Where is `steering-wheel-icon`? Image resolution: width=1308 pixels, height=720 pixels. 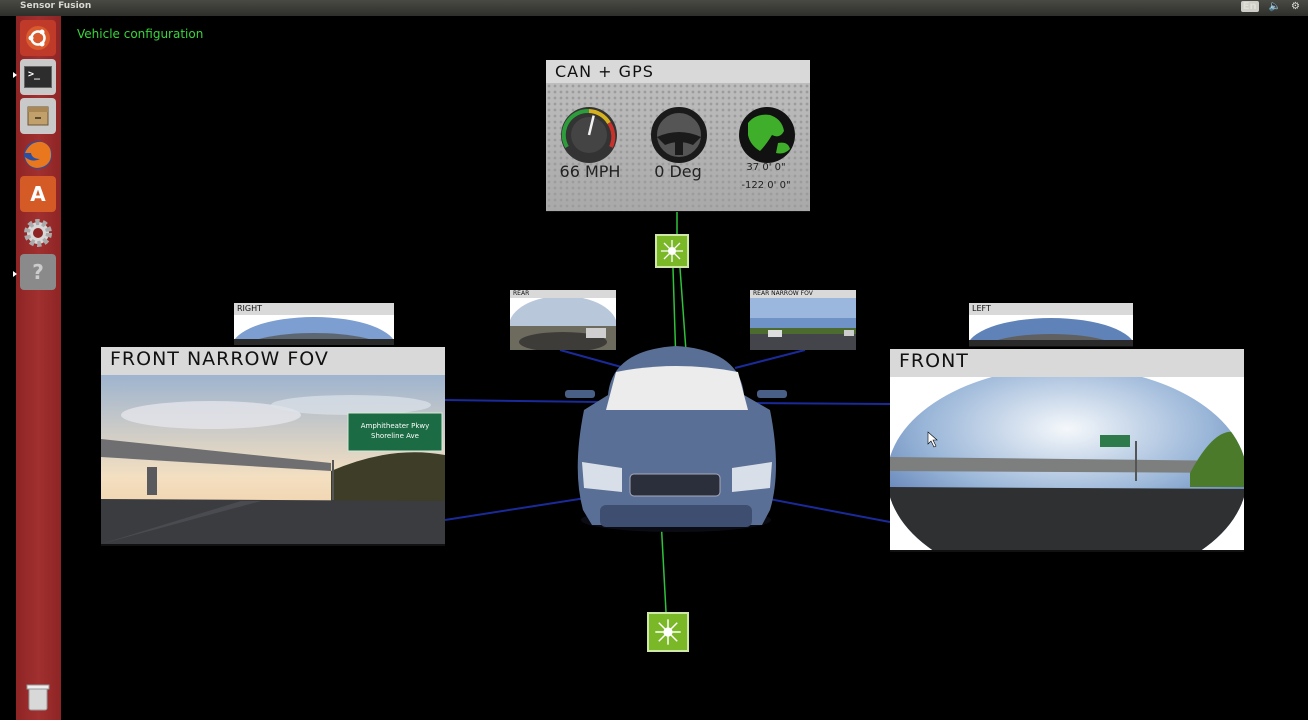
steering-wheel-icon is located at coordinates (679, 135).